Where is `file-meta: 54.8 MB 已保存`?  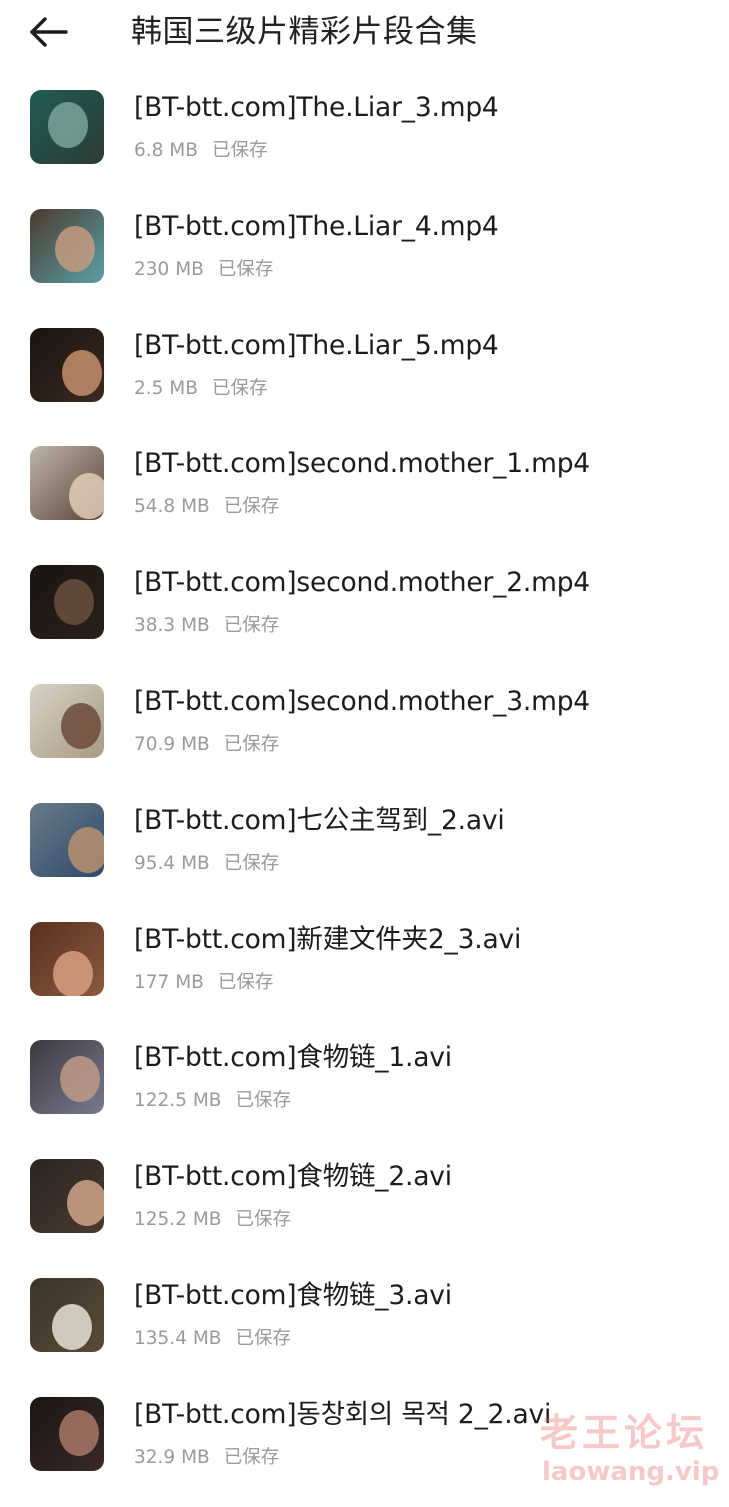
file-meta: 54.8 MB 已保存 is located at coordinates (206, 507).